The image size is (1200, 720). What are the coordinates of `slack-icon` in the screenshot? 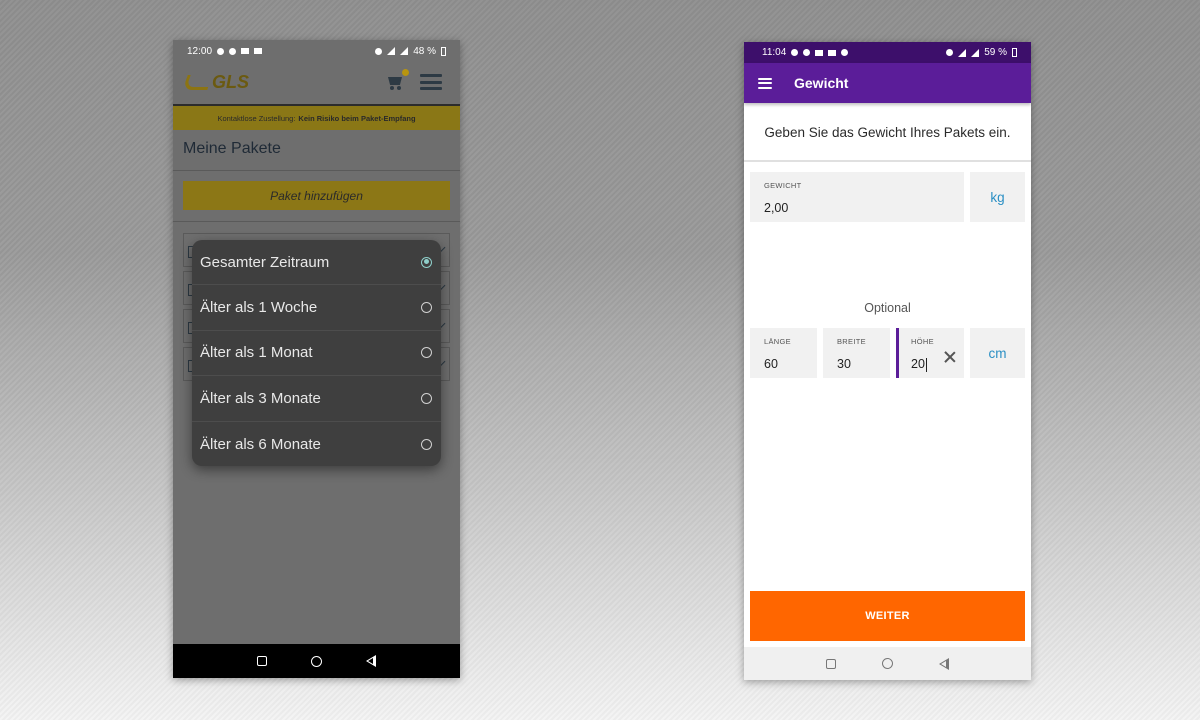 It's located at (845, 52).